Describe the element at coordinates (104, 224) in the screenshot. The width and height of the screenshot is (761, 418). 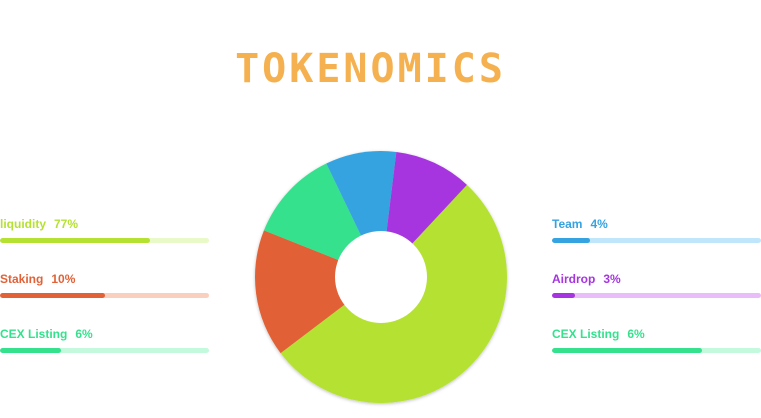
I see `stat-label: liquidity 77%` at that location.